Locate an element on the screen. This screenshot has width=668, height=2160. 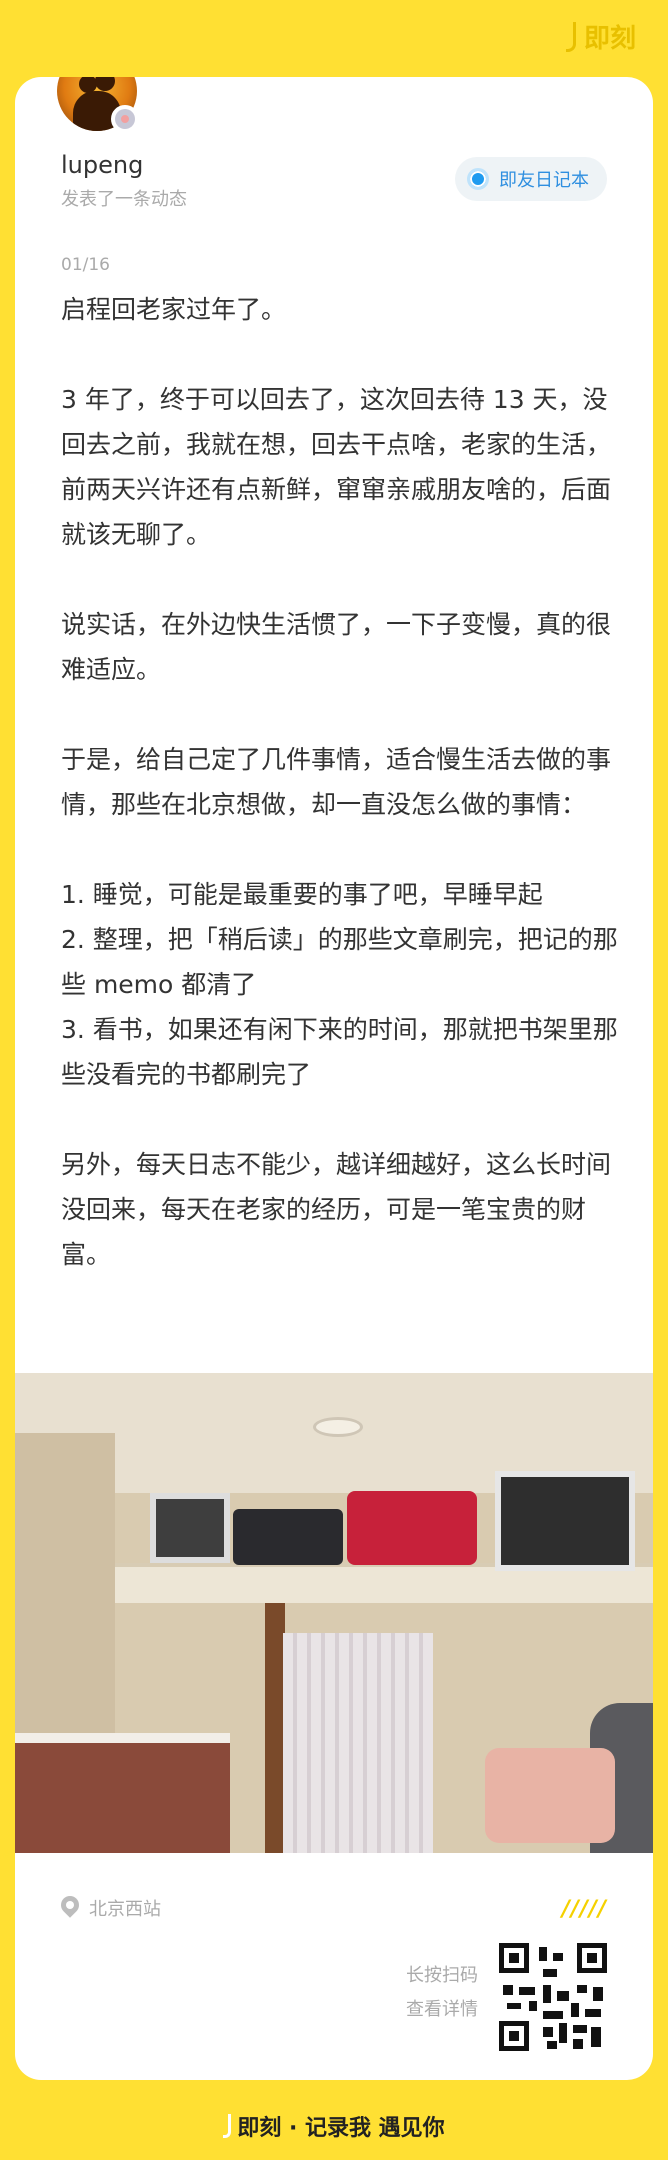
post-date: 01/16 is located at coordinates (85, 265).